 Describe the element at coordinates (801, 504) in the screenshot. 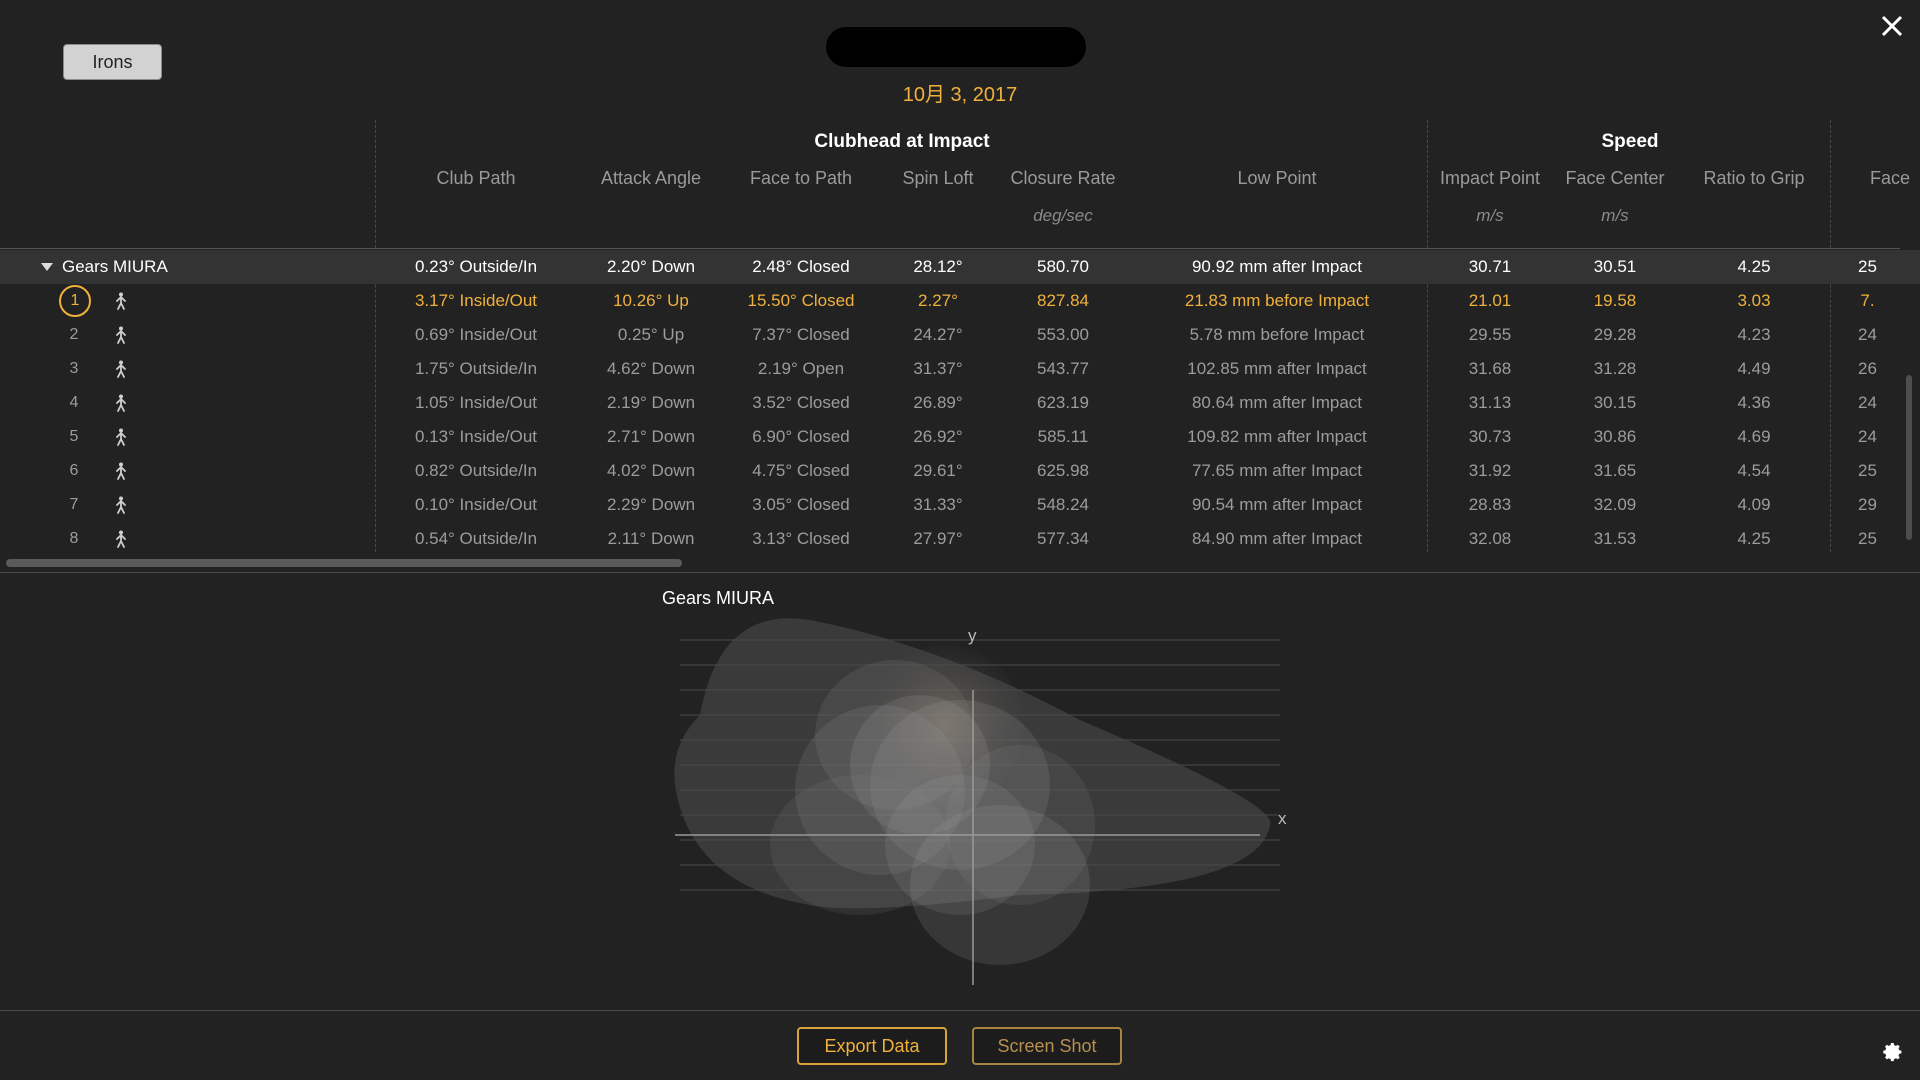

I see `table-cell: 3.05° Closed` at that location.